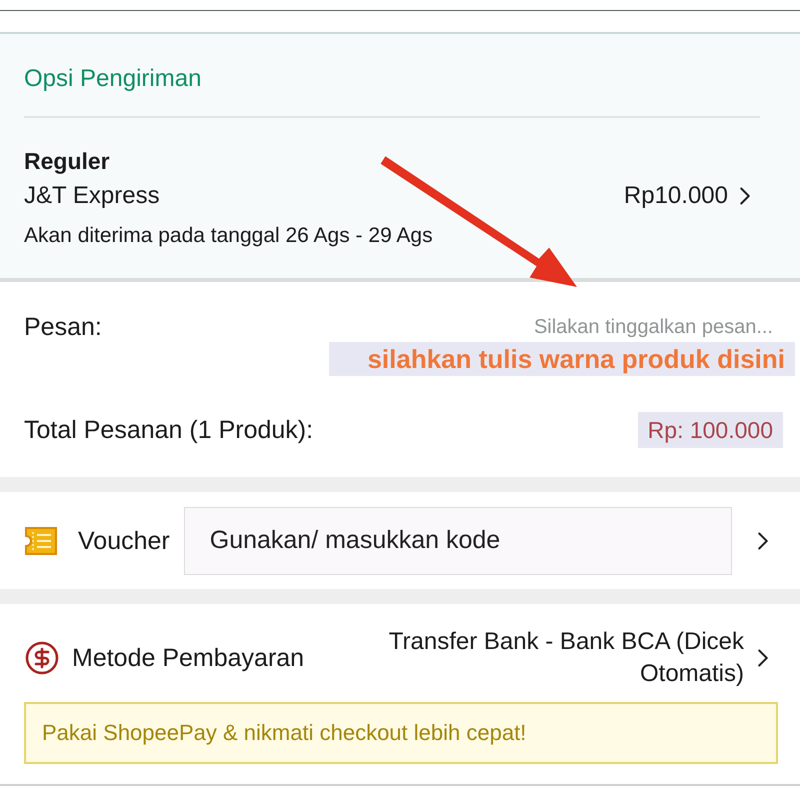 The image size is (800, 800). I want to click on shipping-service: Reguler, so click(67, 161).